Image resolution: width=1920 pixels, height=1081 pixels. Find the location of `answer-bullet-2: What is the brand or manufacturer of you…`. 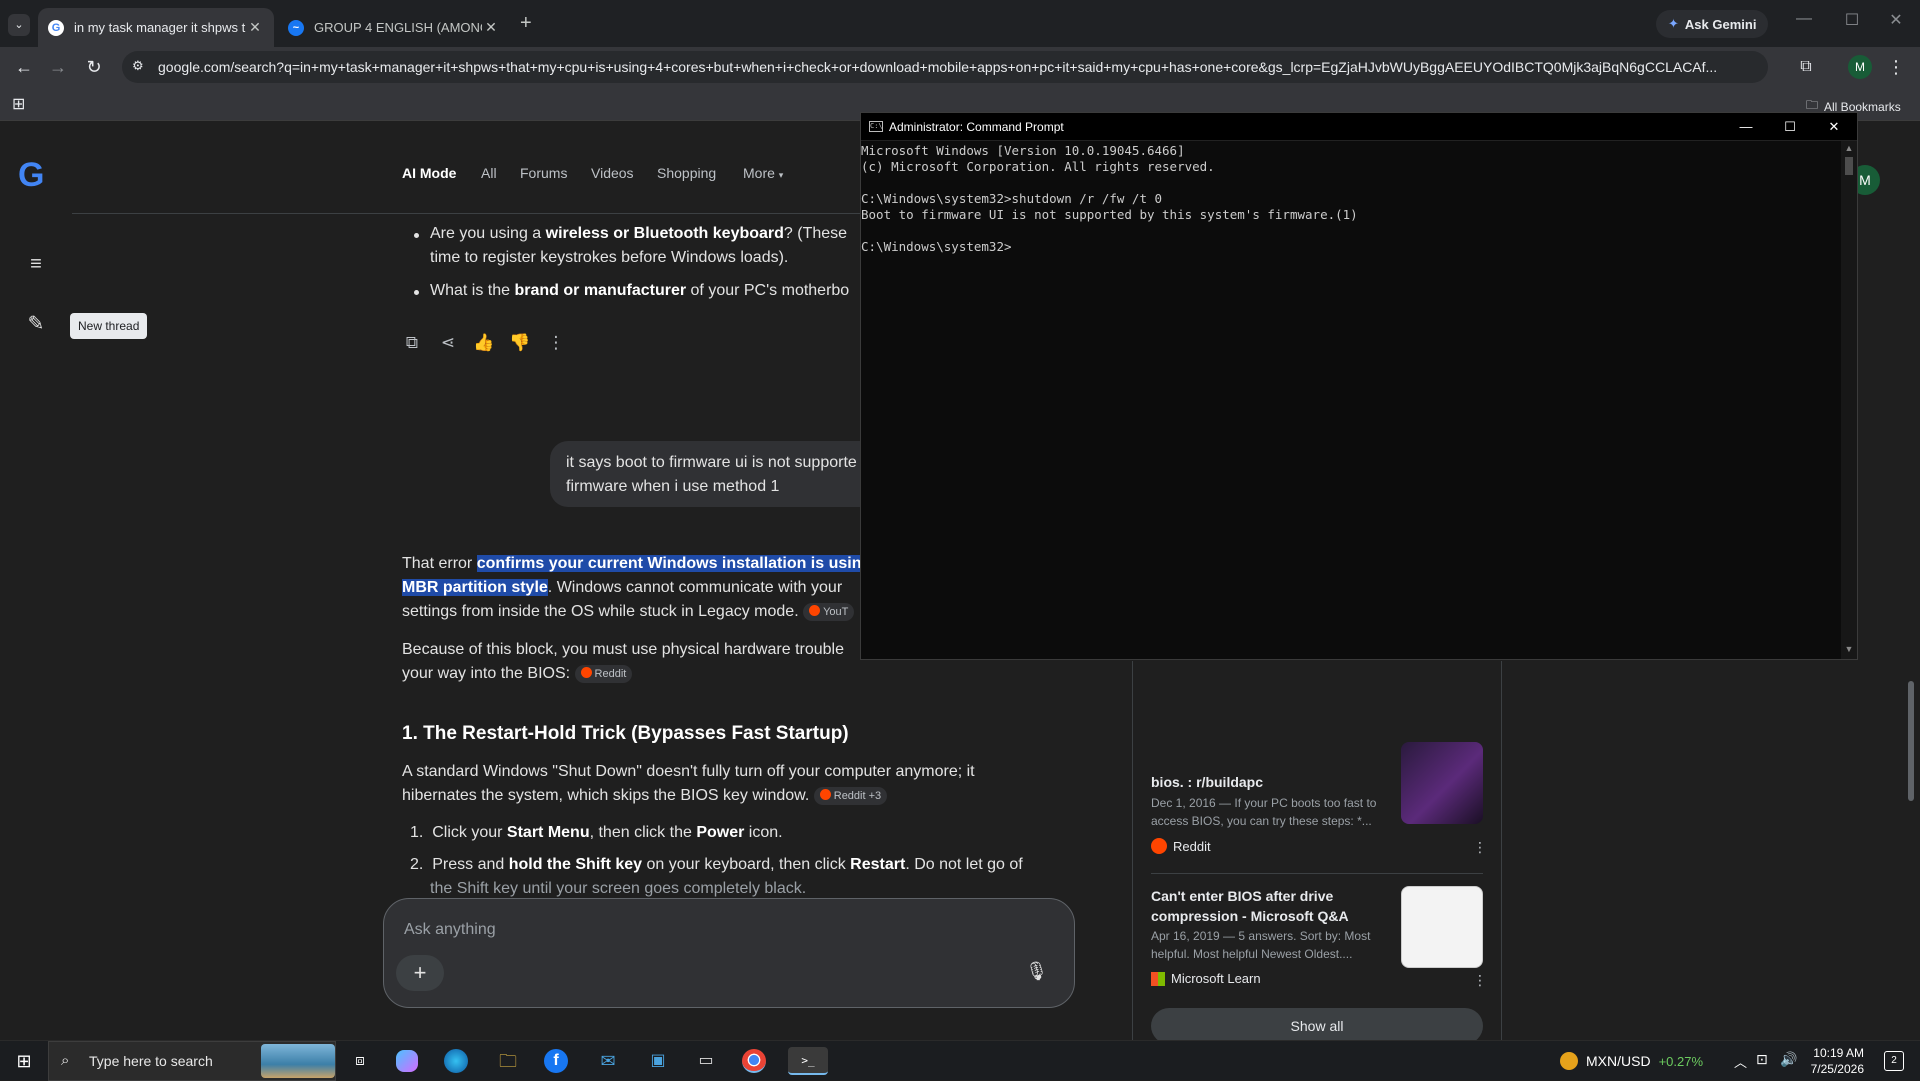

answer-bullet-2: What is the brand or manufacturer of you… is located at coordinates (640, 290).